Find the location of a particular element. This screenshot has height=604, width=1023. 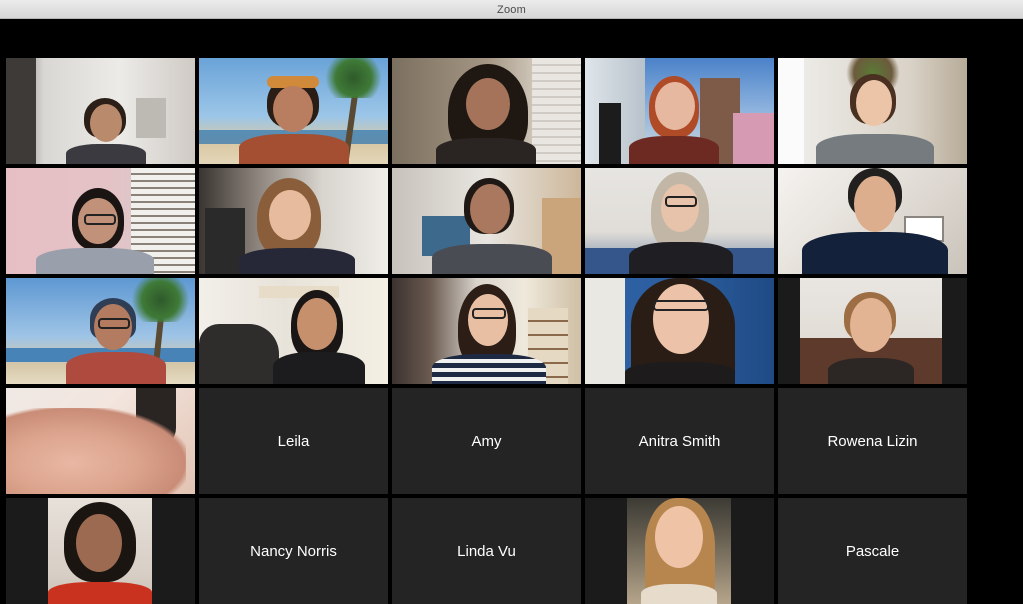

participant-name: Anitra Smith is located at coordinates (679, 441).